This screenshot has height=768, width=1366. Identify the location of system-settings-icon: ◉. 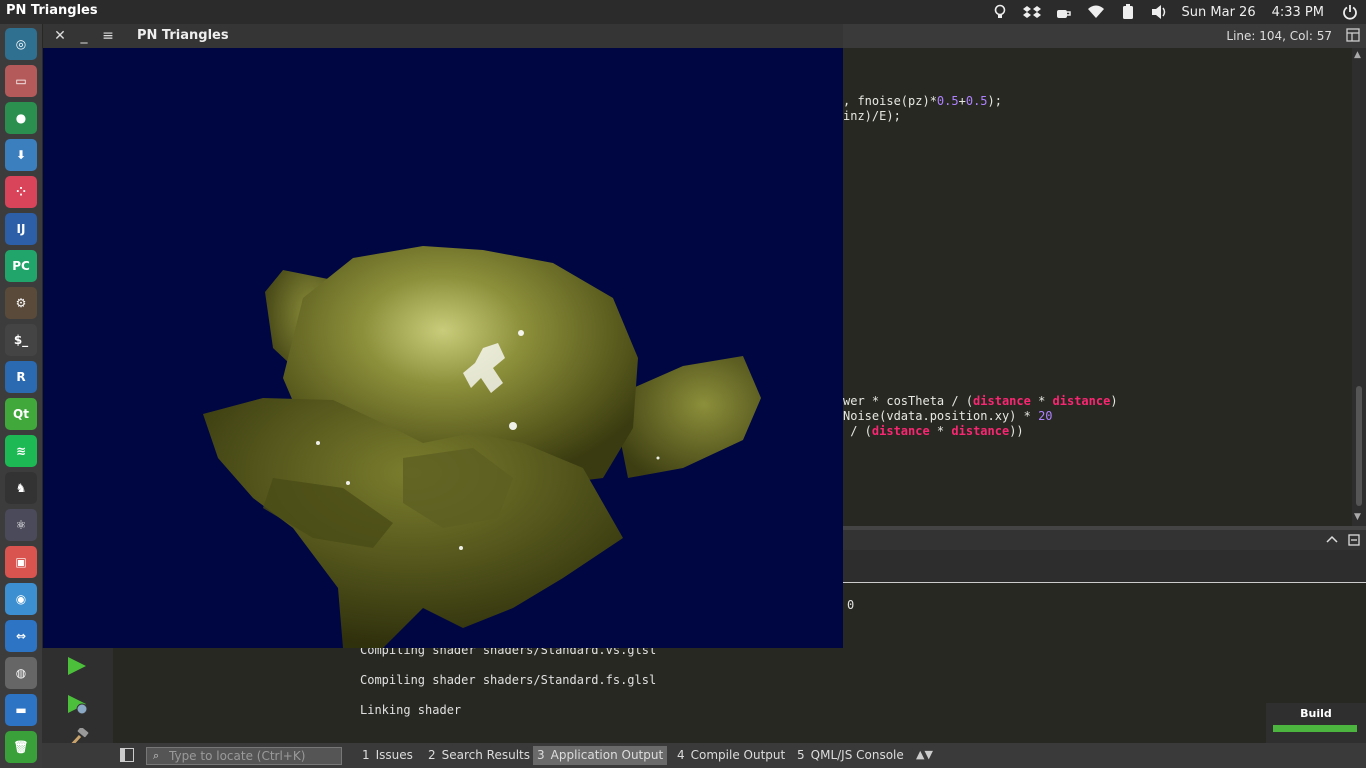
(21, 599).